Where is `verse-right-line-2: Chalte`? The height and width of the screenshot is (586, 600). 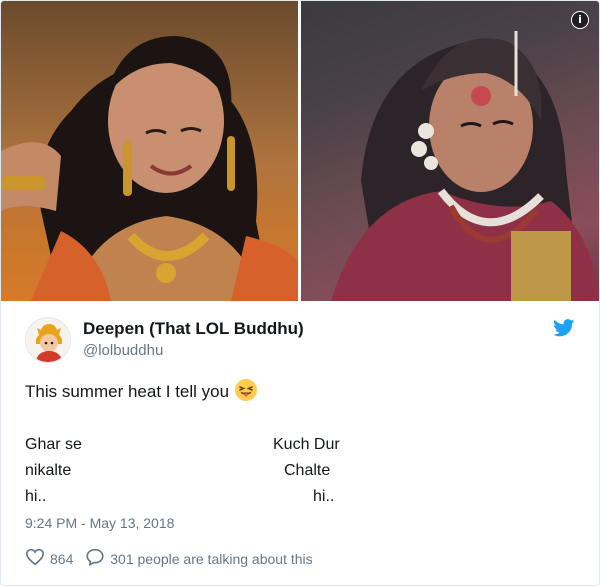
verse-right-line-2: Chalte is located at coordinates (307, 470).